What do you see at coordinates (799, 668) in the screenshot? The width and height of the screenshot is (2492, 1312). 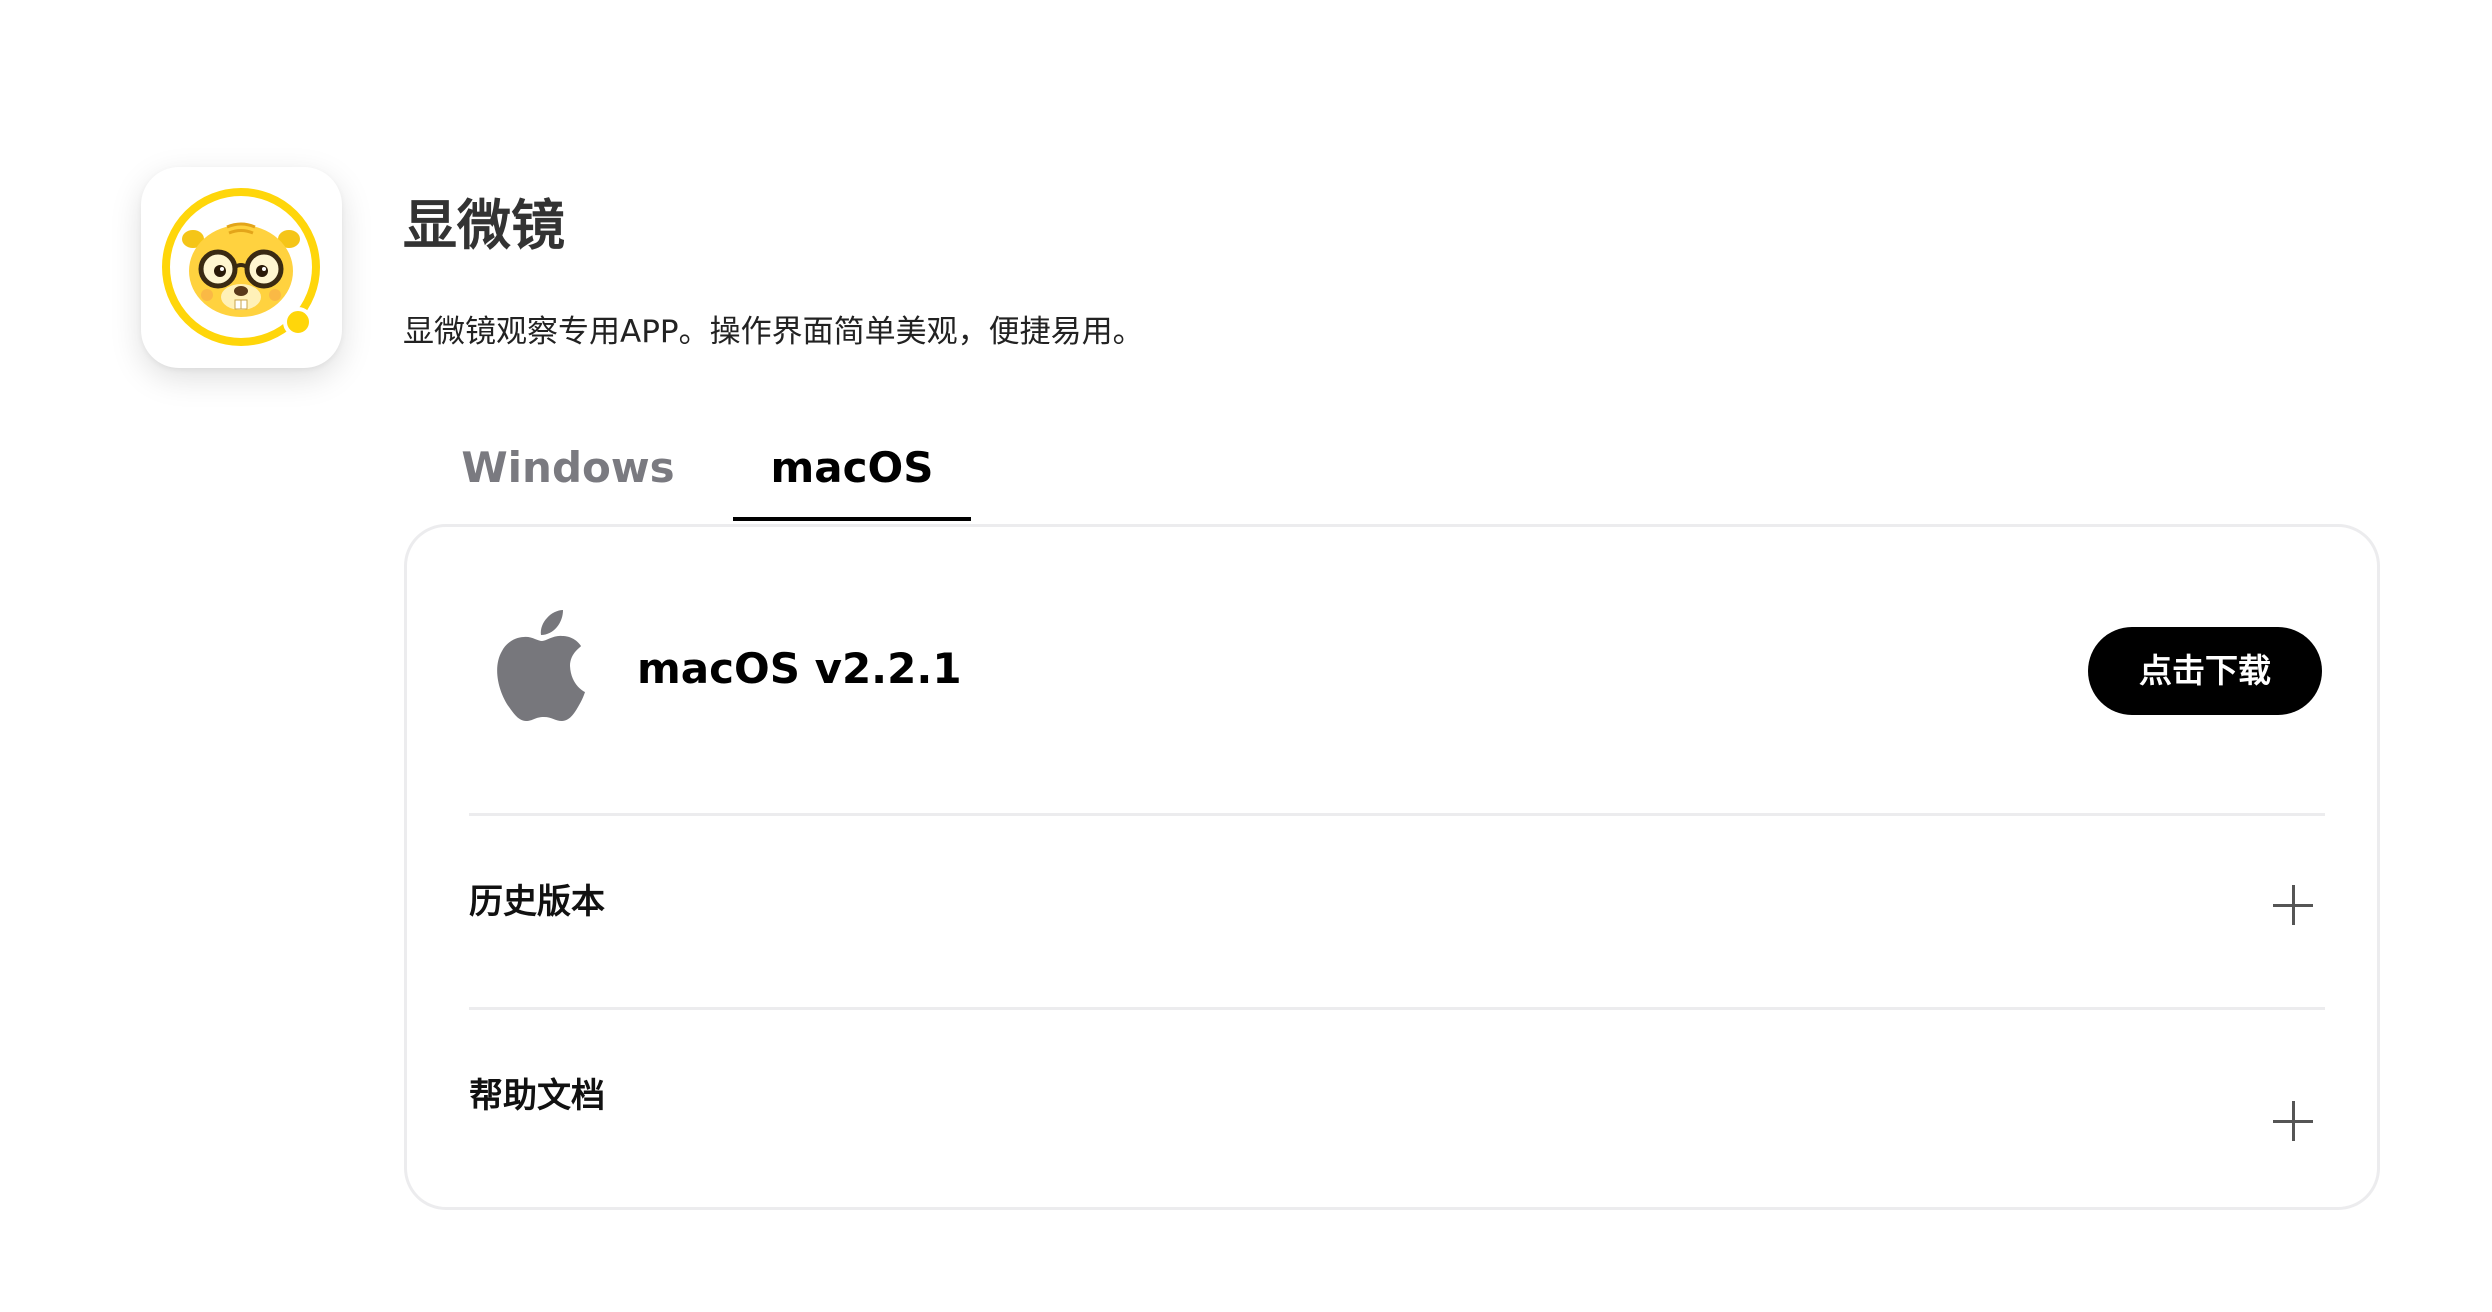 I see `version-label: macOS v2.2.1` at bounding box center [799, 668].